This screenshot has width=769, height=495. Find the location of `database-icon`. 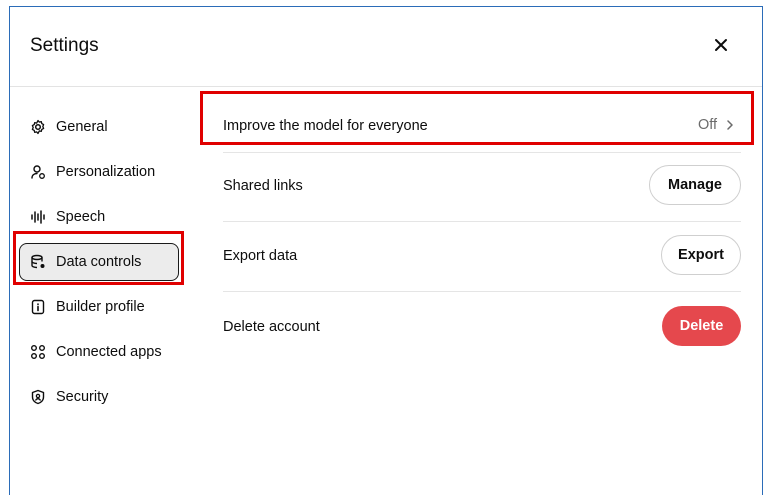

database-icon is located at coordinates (38, 262).